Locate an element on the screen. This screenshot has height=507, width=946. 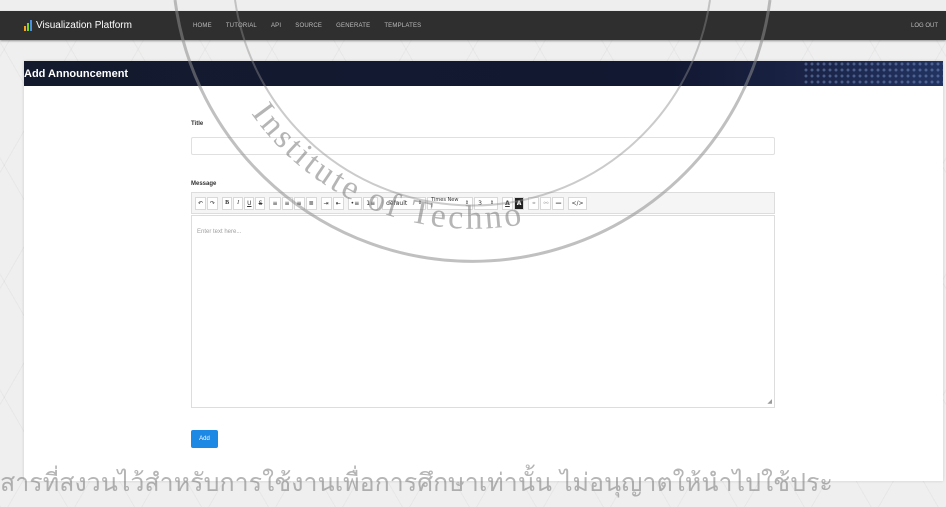
italic-icon: I is located at coordinates (238, 203).